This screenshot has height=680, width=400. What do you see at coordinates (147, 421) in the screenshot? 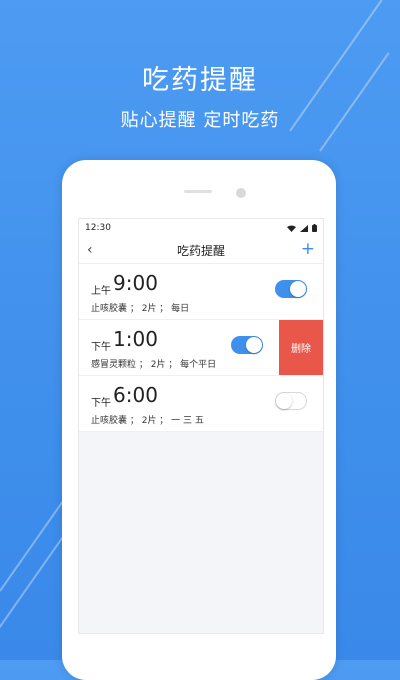
I see `reminder-detail: 止咳胶囊 ； 2片 ； 一 三 五` at bounding box center [147, 421].